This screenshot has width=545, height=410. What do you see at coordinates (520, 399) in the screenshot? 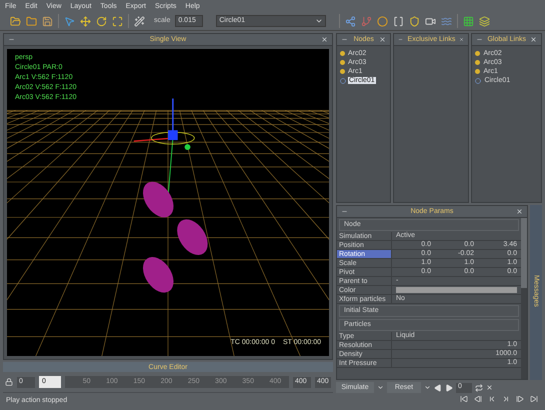
I see `step-forward-icon` at bounding box center [520, 399].